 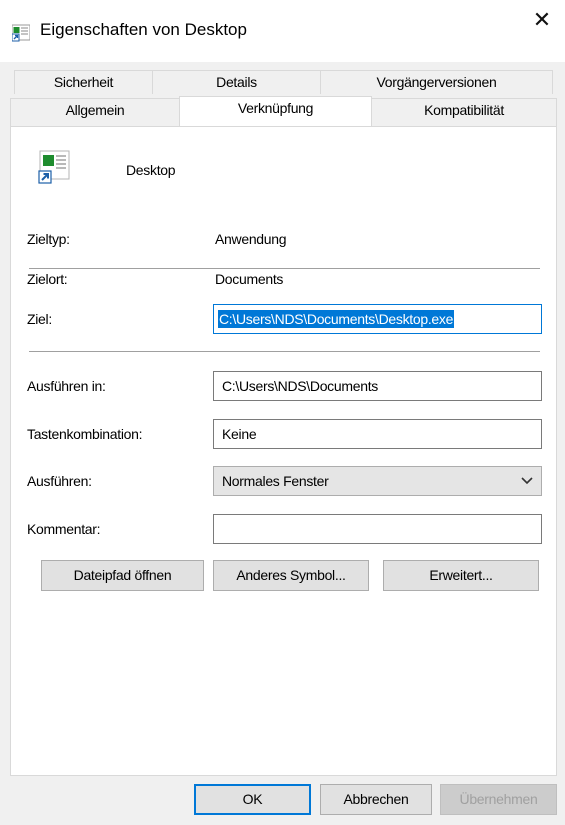 I want to click on cancel-button: Abbrechen, so click(x=376, y=799).